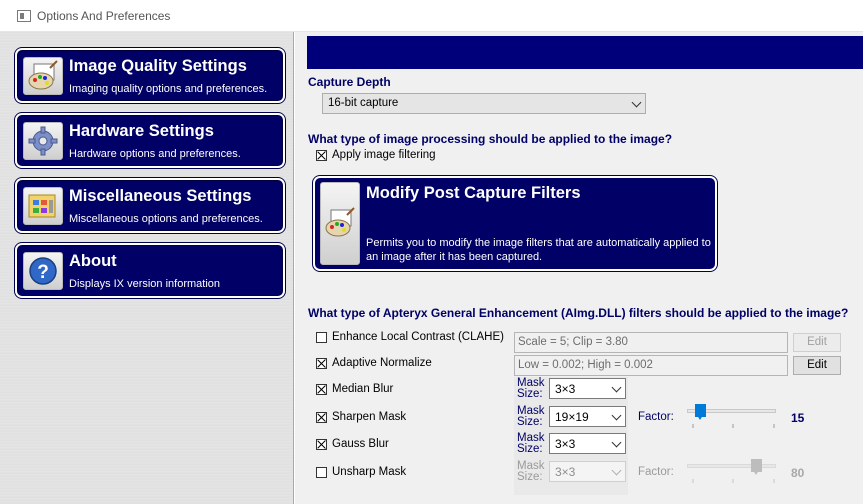 The height and width of the screenshot is (504, 863). I want to click on header-bar, so click(585, 52).